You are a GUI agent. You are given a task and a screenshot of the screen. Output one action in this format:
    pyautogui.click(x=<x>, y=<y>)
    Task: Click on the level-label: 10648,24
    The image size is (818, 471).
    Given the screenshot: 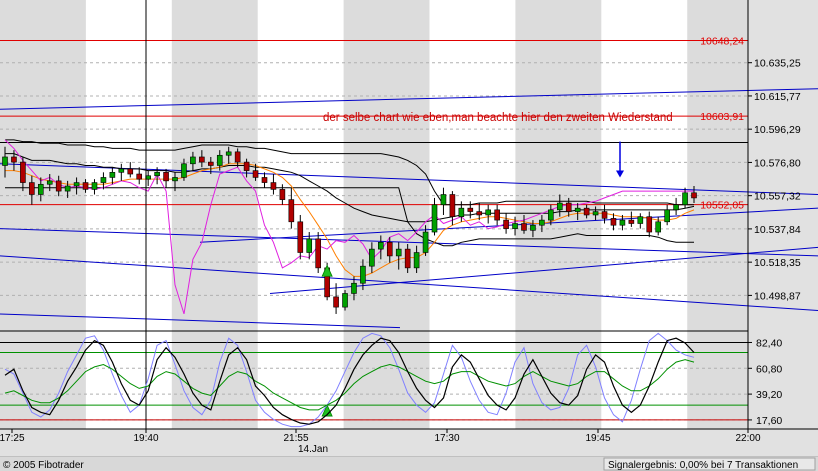 What is the action you would take?
    pyautogui.click(x=722, y=42)
    